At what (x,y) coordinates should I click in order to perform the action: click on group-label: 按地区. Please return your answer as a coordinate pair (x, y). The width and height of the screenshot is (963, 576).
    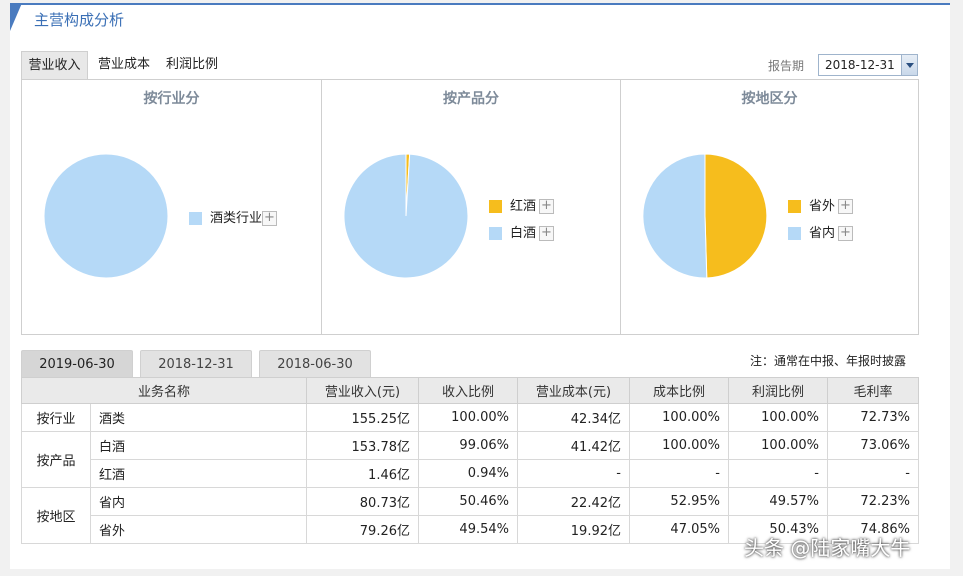
    Looking at the image, I should click on (56, 515).